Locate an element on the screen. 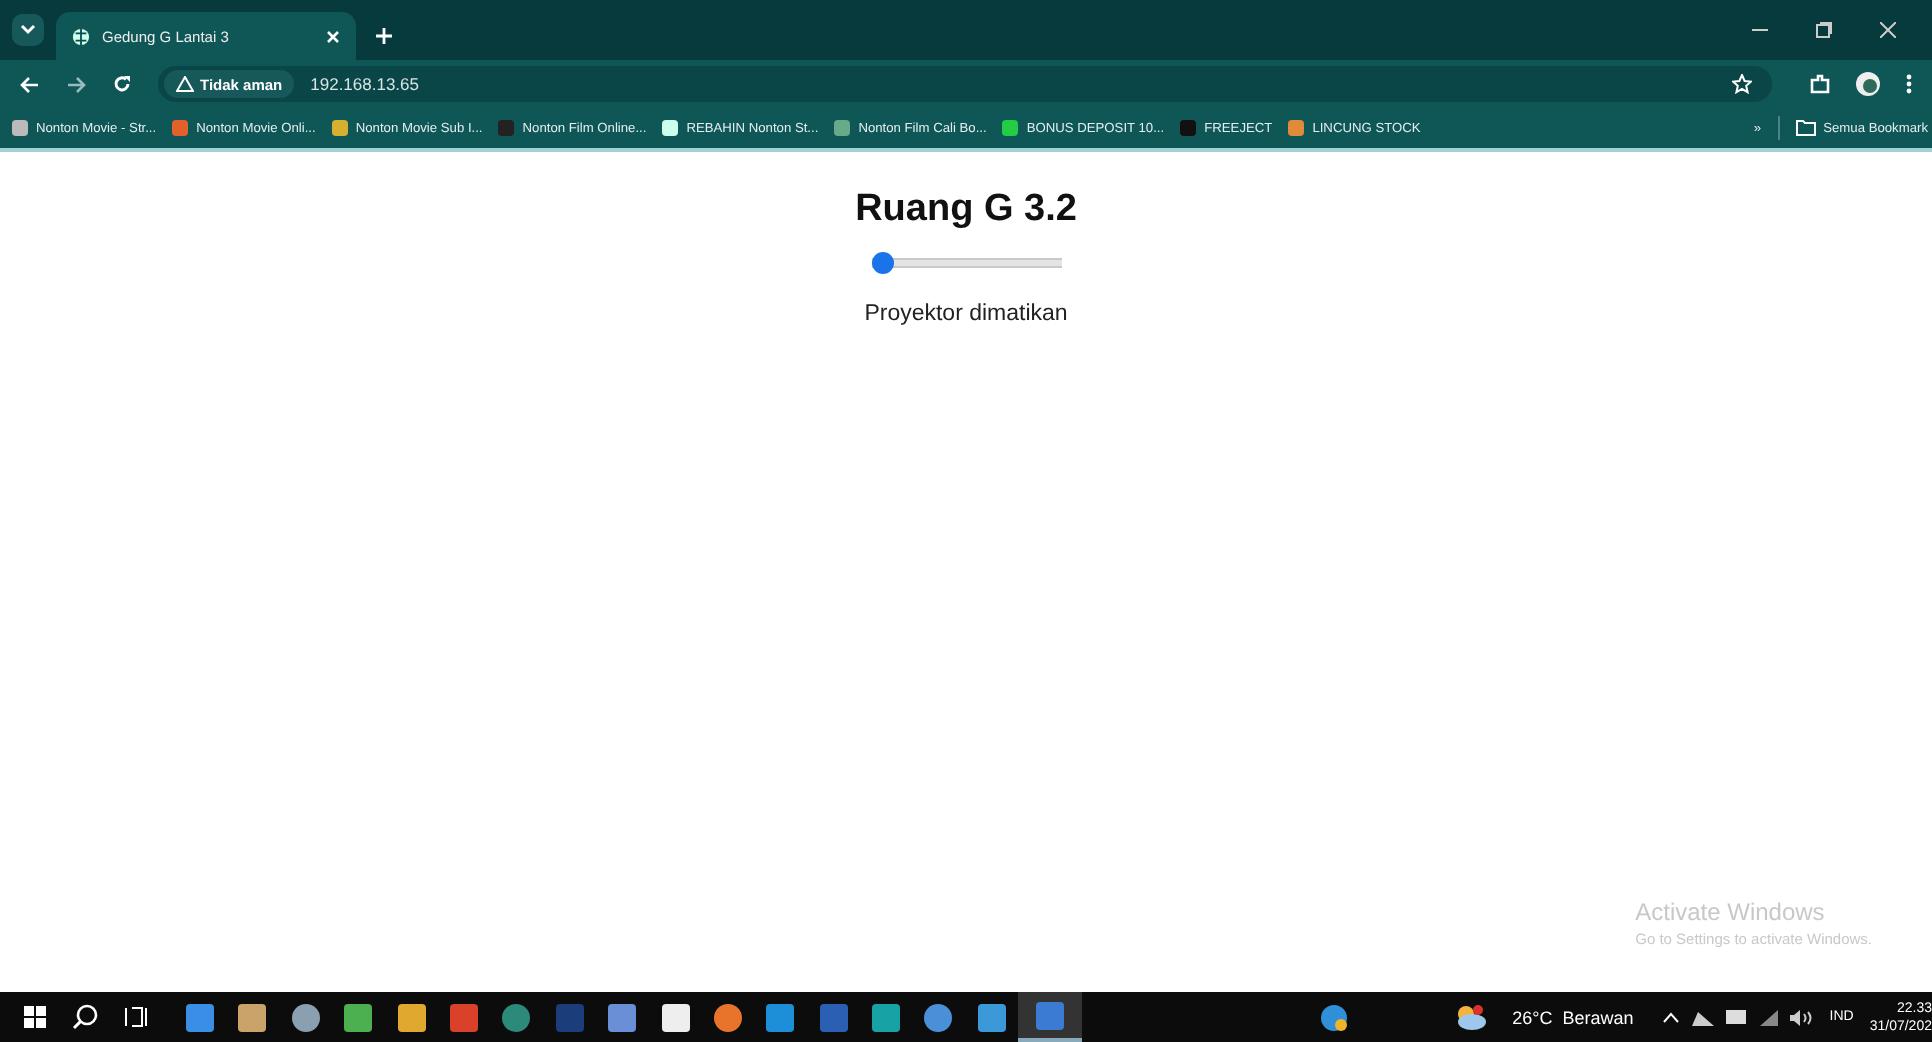 The height and width of the screenshot is (1042, 1932). menu-icon is located at coordinates (1909, 84).